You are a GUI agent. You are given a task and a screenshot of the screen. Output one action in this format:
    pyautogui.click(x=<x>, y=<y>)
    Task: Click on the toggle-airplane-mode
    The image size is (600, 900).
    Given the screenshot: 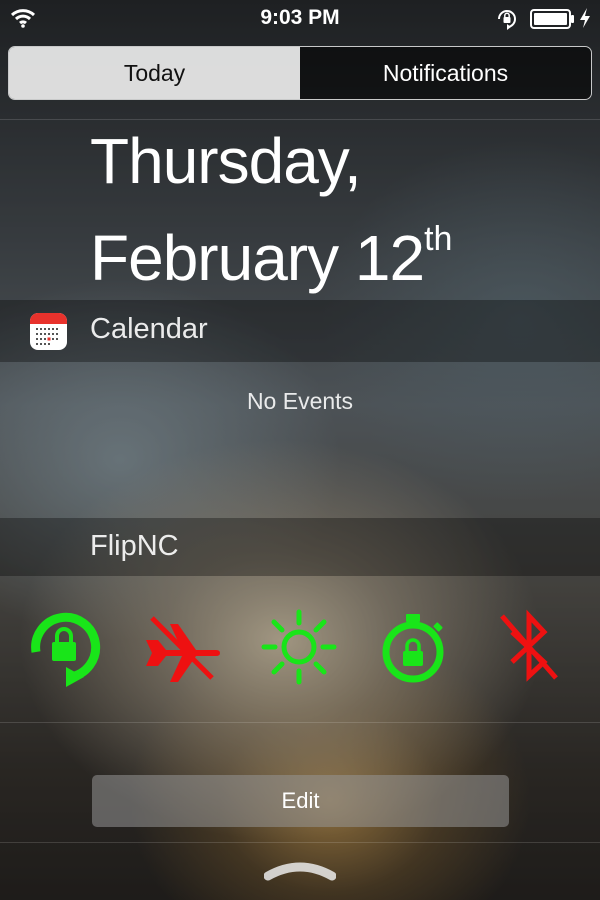 What is the action you would take?
    pyautogui.click(x=183, y=647)
    